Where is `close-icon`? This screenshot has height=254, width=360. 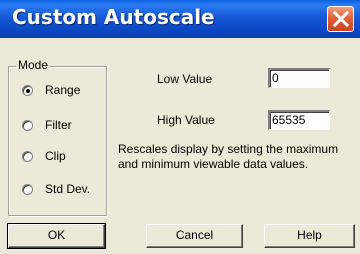 close-icon is located at coordinates (341, 19).